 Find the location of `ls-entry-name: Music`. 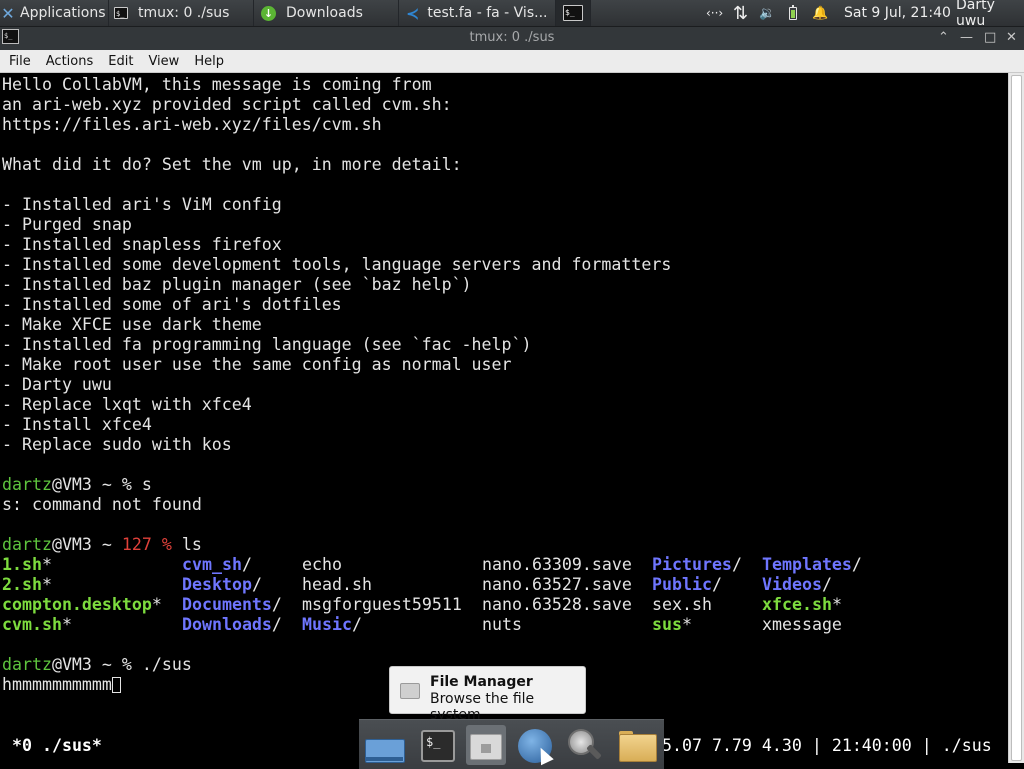

ls-entry-name: Music is located at coordinates (327, 624).